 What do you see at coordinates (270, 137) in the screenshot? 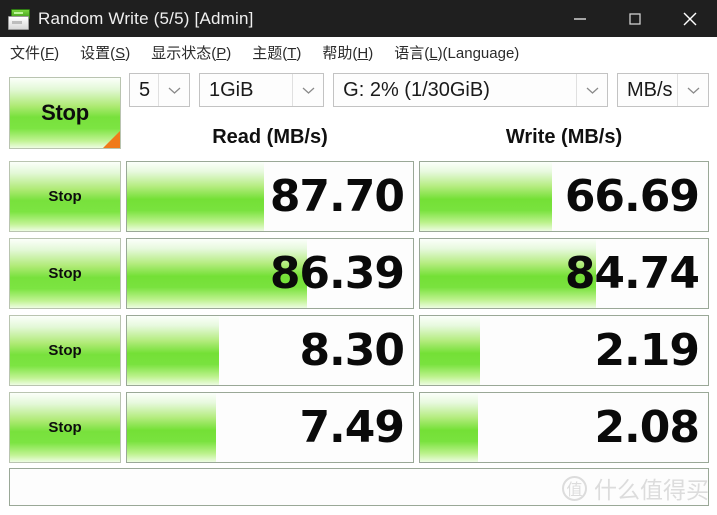
I see `column-header-read: Read (MB/s)` at bounding box center [270, 137].